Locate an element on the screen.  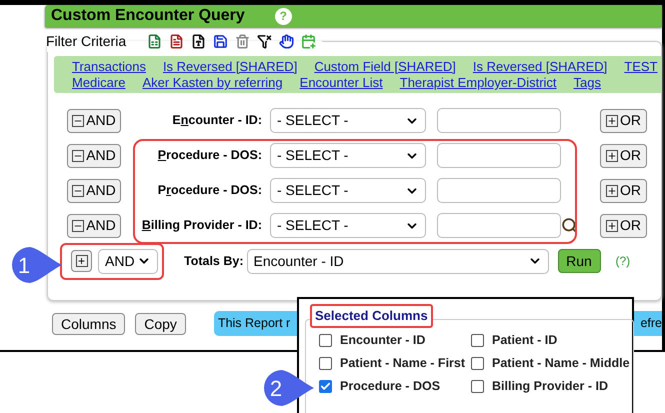
spreadsheet-icon is located at coordinates (154, 41).